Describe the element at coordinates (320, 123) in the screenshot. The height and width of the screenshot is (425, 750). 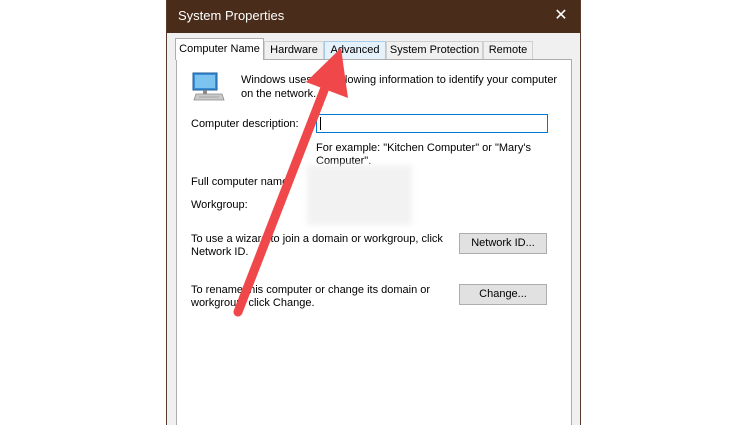
I see `text-caret` at that location.